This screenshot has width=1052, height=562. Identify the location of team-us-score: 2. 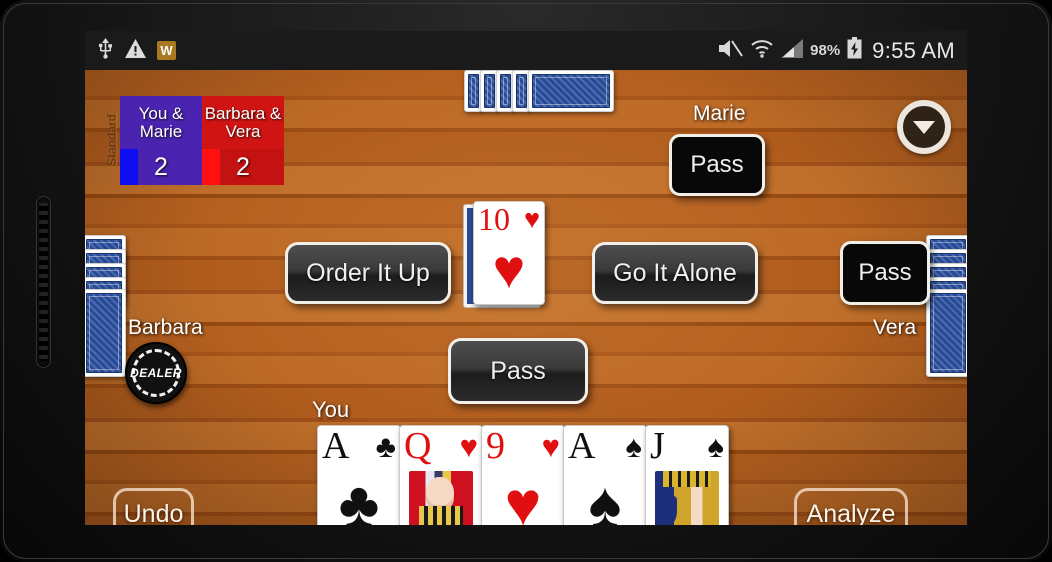
(161, 167).